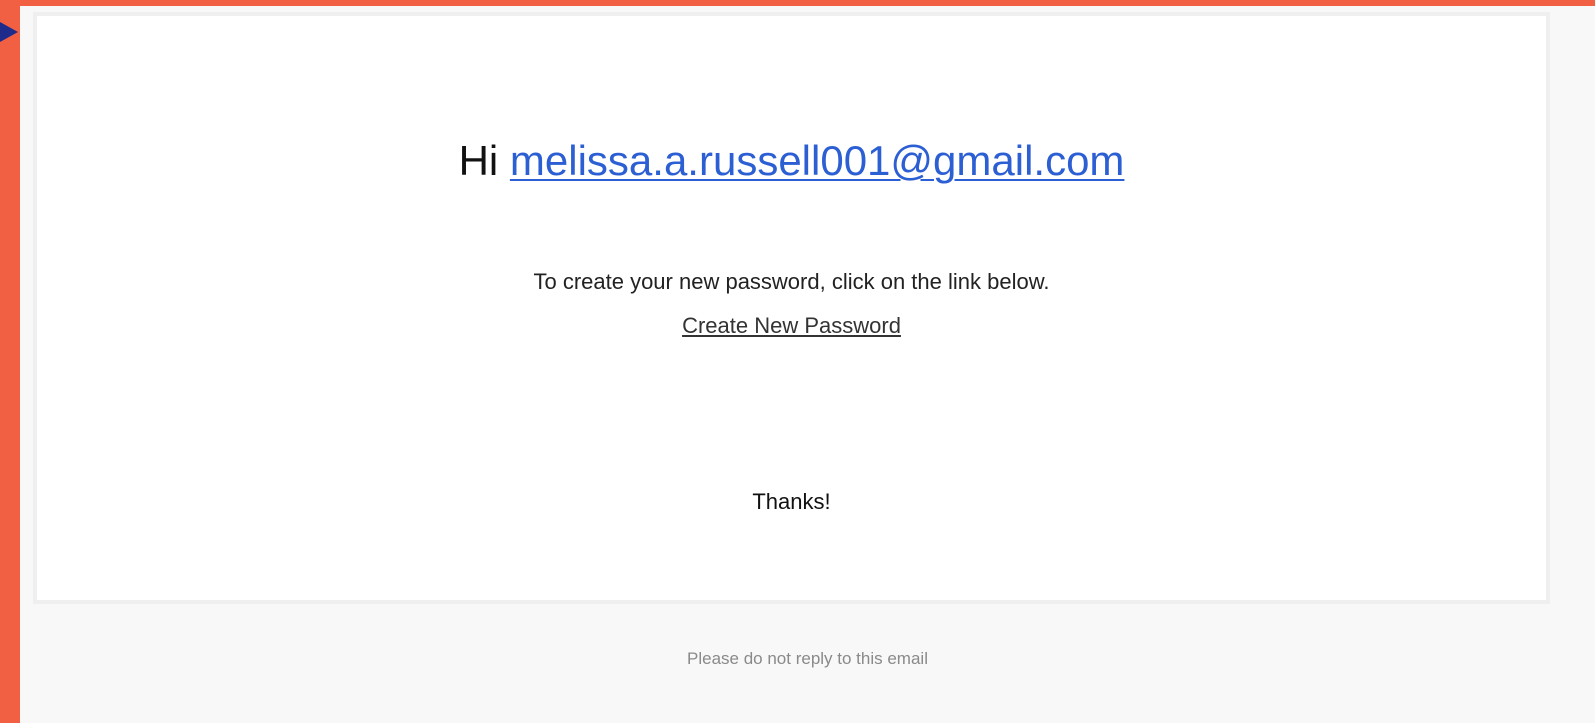 The height and width of the screenshot is (723, 1595). Describe the element at coordinates (9, 32) in the screenshot. I see `arrow-right-icon` at that location.